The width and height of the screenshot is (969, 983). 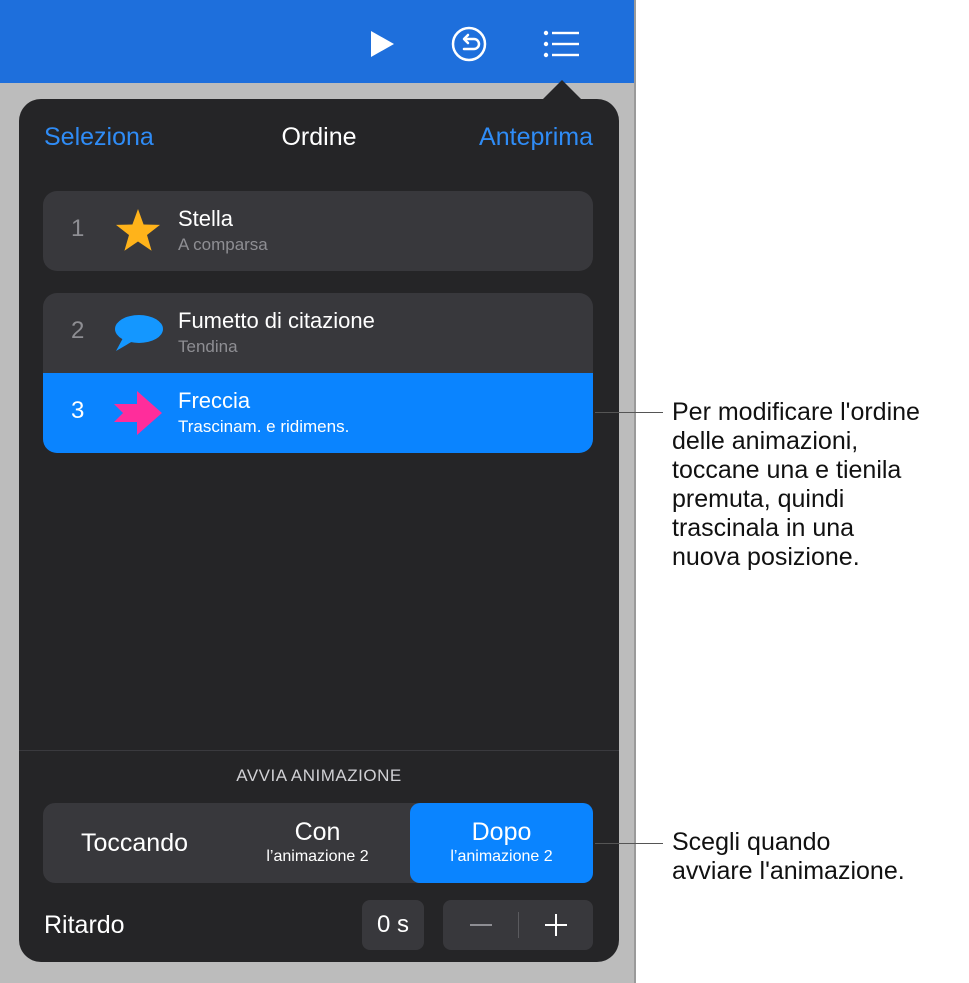 What do you see at coordinates (766, 557) in the screenshot?
I see `callout-line-text: nuova posizione.` at bounding box center [766, 557].